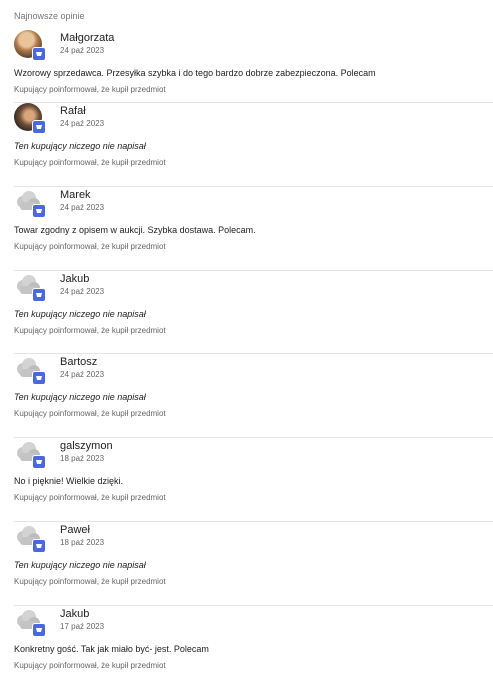 The height and width of the screenshot is (700, 493). What do you see at coordinates (69, 481) in the screenshot?
I see `review-text: No i pięknie! Wielkie dzięki.` at bounding box center [69, 481].